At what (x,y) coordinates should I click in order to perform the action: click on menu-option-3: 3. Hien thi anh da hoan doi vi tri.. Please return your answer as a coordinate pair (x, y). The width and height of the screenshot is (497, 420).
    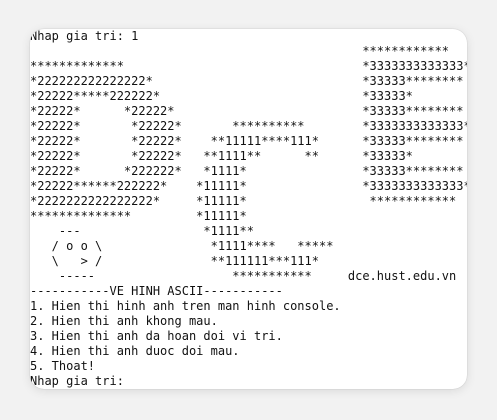
    Looking at the image, I should click on (156, 336).